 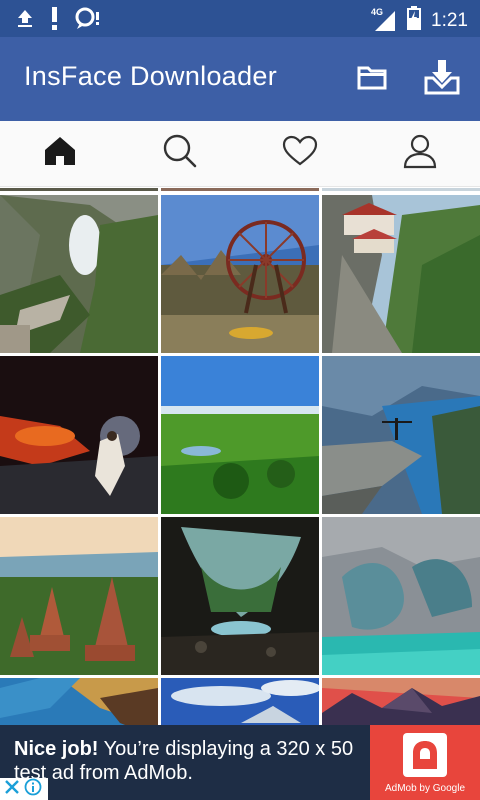 I want to click on person-icon, so click(x=420, y=153).